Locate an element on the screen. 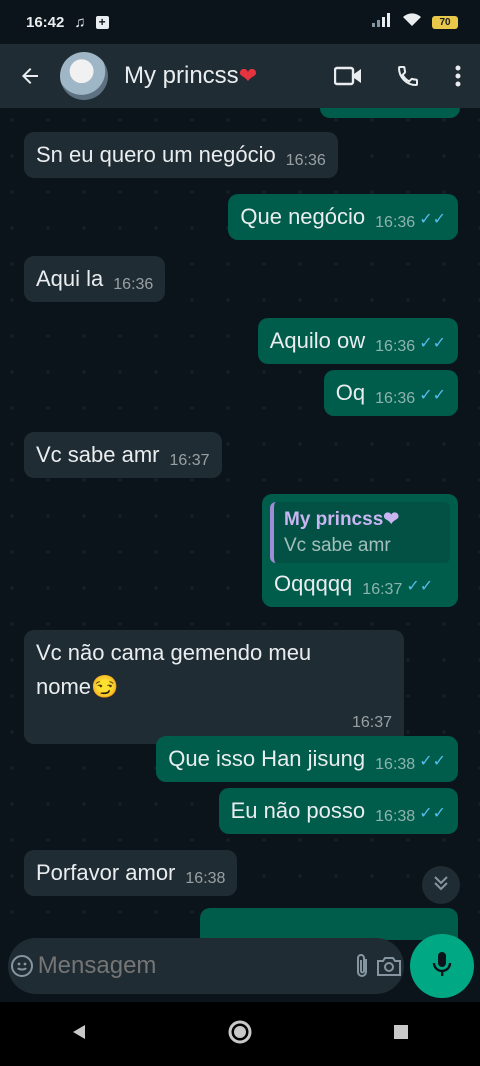 The width and height of the screenshot is (480, 1066). message-incoming: Aqui la 16:36 is located at coordinates (95, 279).